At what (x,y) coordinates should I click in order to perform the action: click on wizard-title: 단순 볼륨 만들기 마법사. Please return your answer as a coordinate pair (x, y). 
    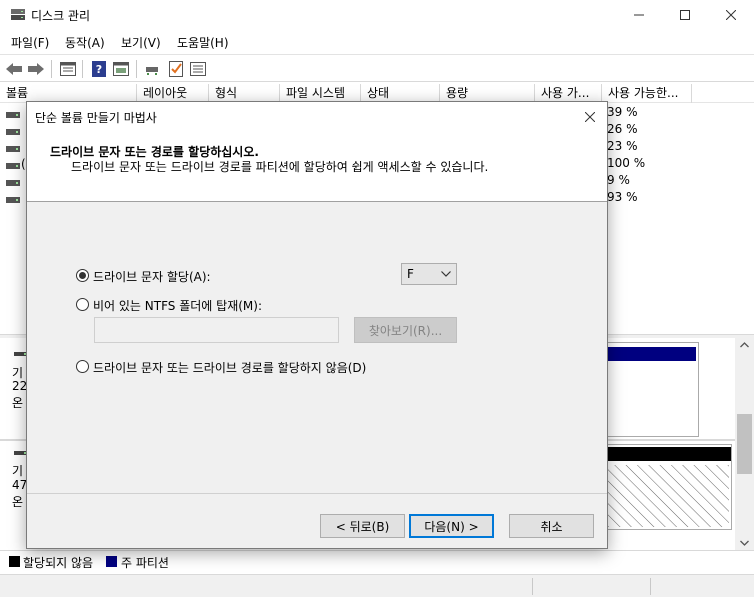
    Looking at the image, I should click on (96, 118).